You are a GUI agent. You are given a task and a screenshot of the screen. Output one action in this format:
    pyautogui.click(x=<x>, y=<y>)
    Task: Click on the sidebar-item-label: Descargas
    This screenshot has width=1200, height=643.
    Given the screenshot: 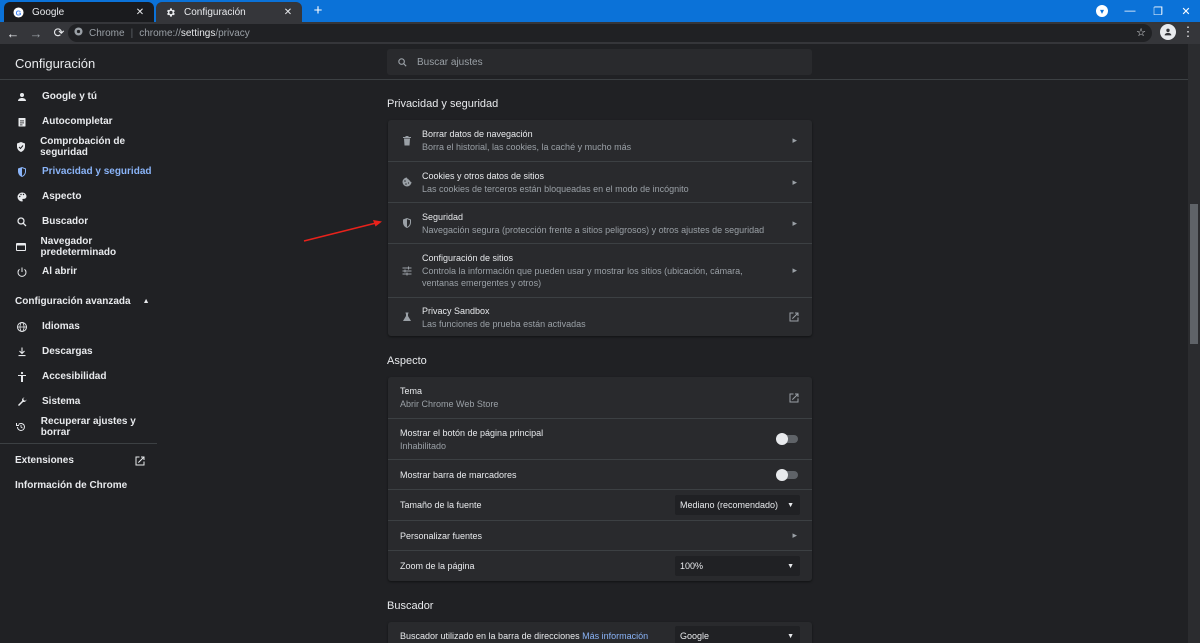 What is the action you would take?
    pyautogui.click(x=67, y=351)
    